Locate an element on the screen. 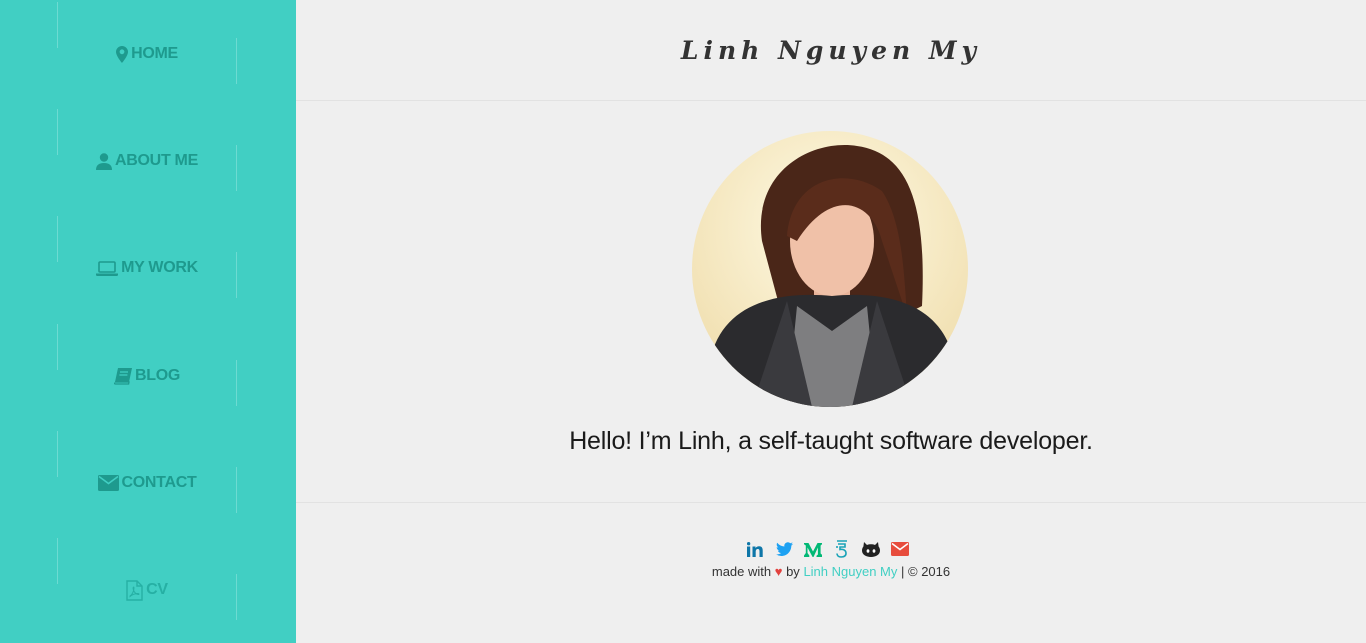 The image size is (1366, 643). freecodecamp-icon is located at coordinates (842, 549).